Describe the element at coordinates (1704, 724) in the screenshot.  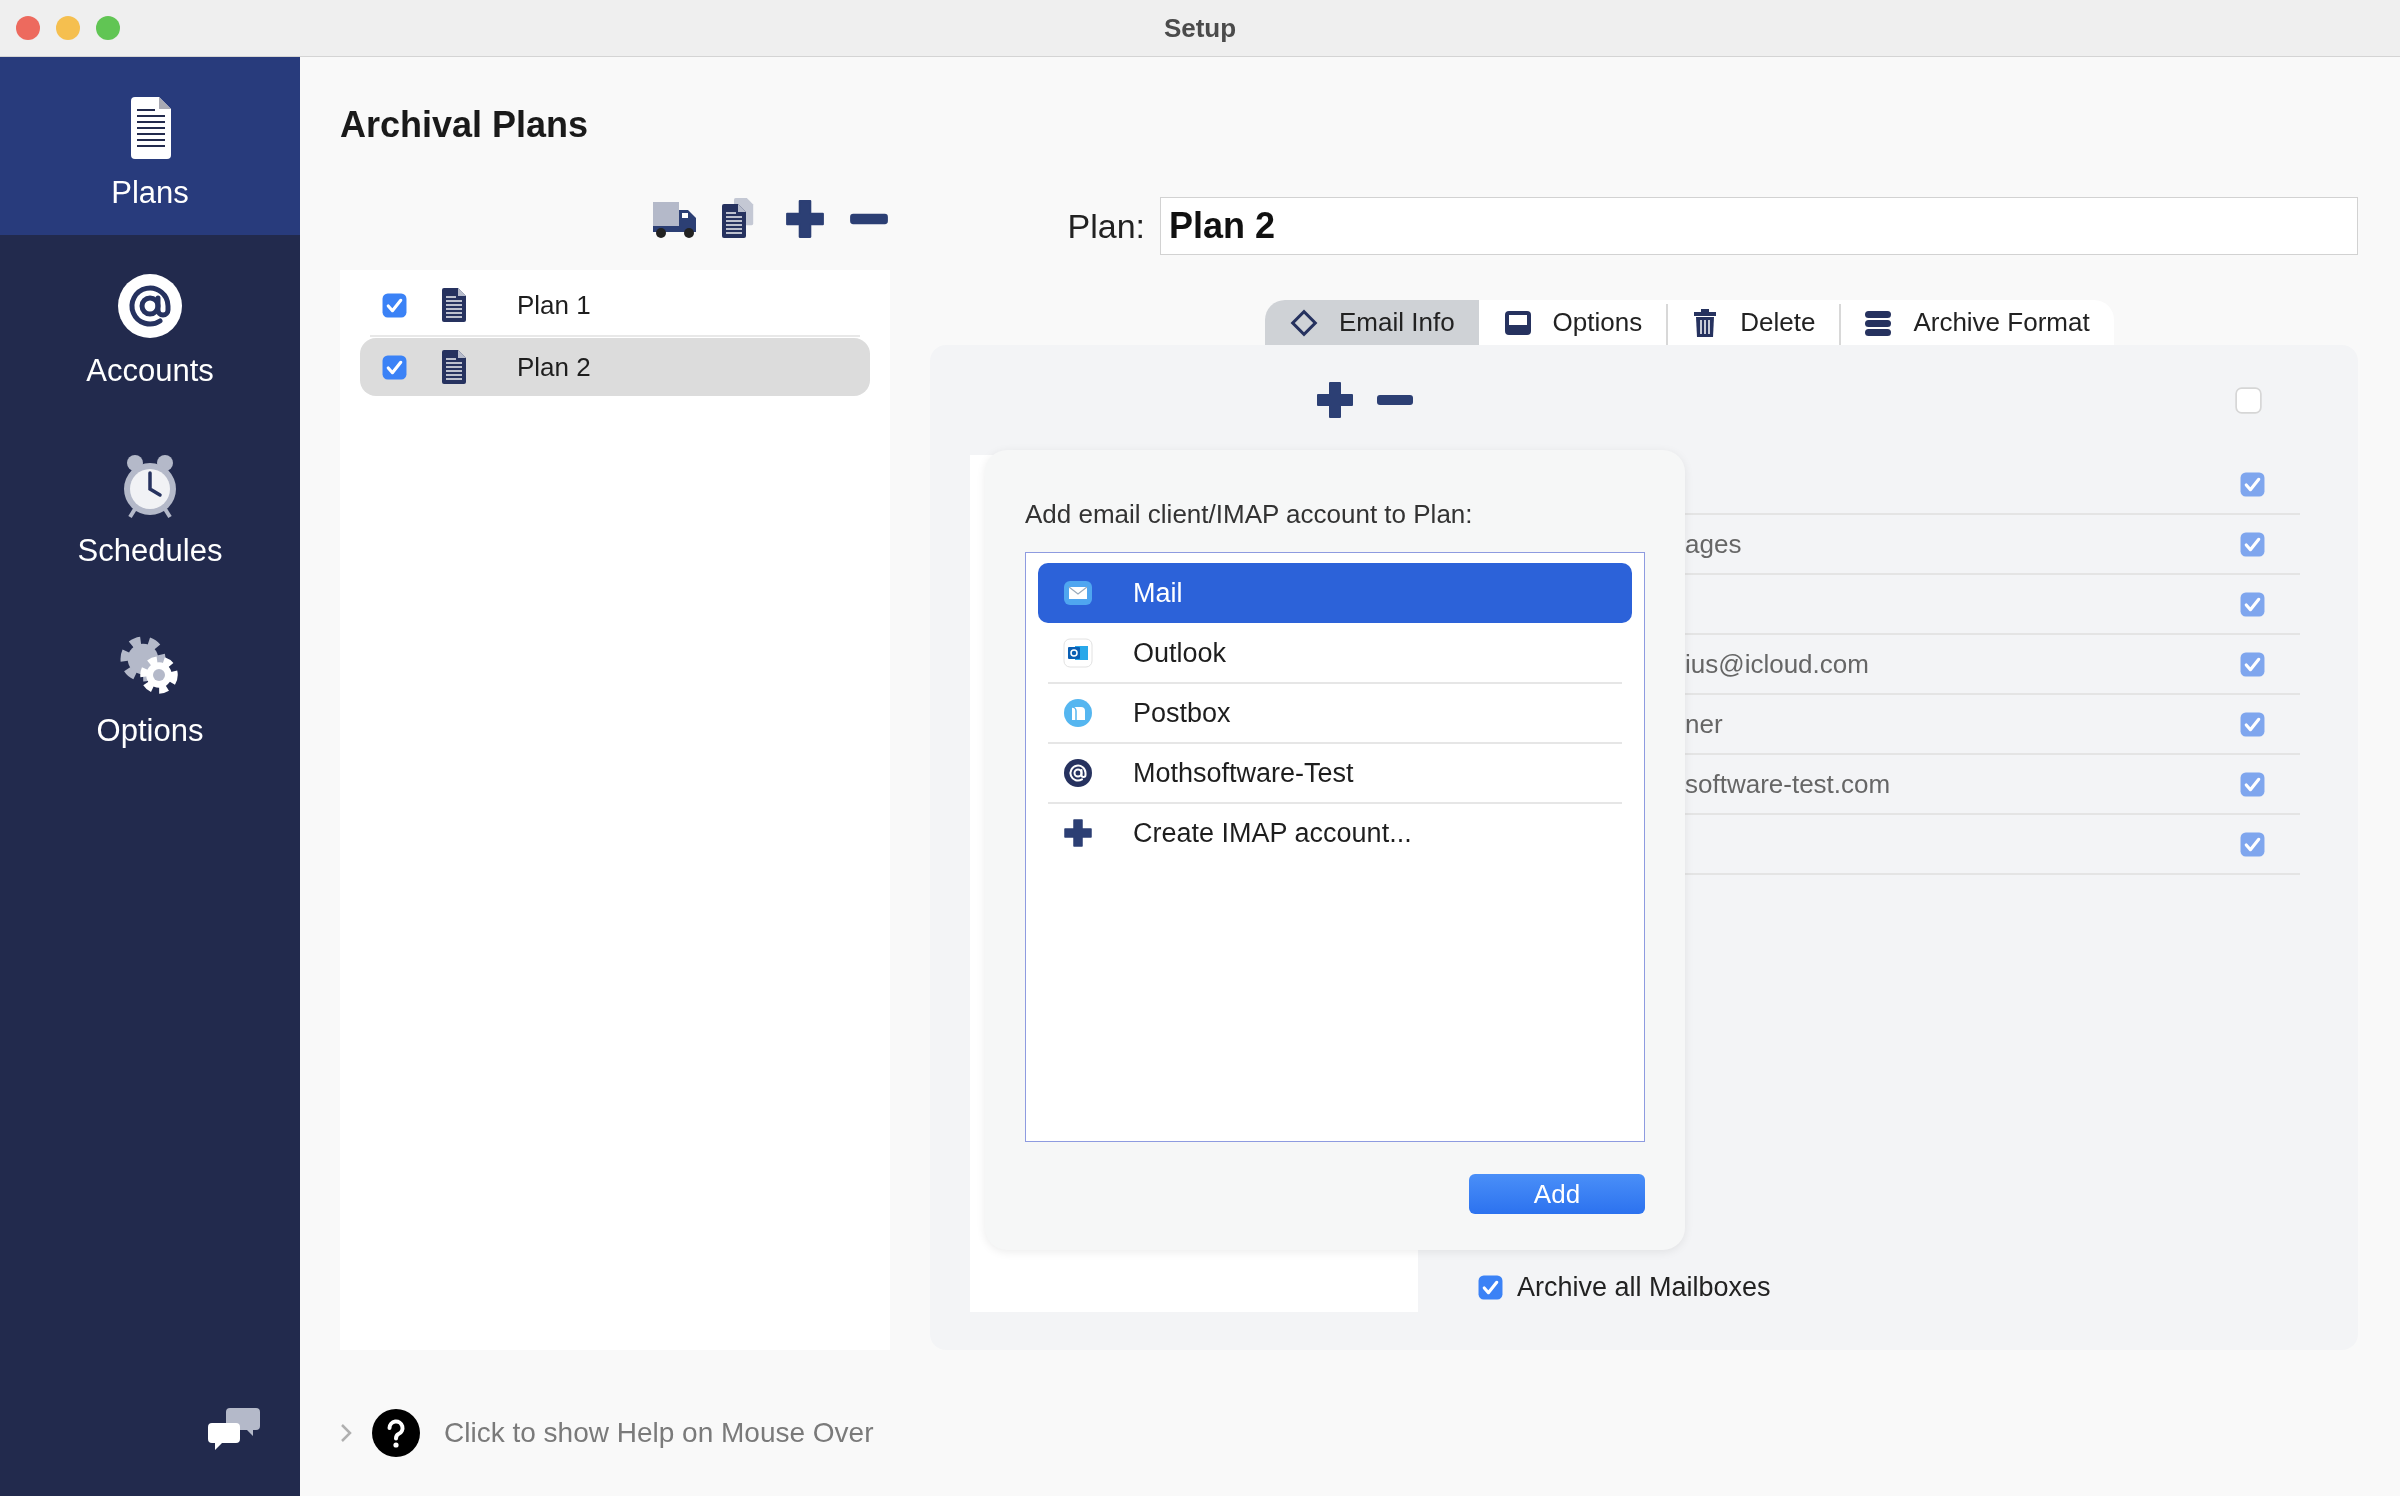
I see `account-name: ner` at that location.